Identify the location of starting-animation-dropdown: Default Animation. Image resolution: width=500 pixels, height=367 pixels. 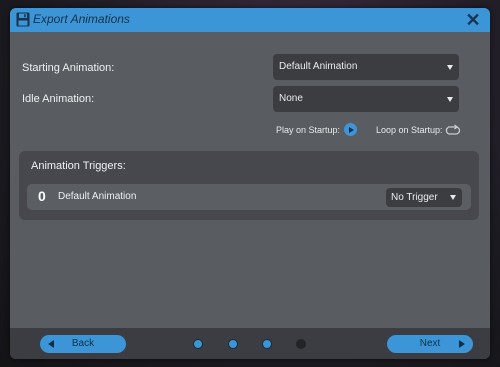
(366, 67).